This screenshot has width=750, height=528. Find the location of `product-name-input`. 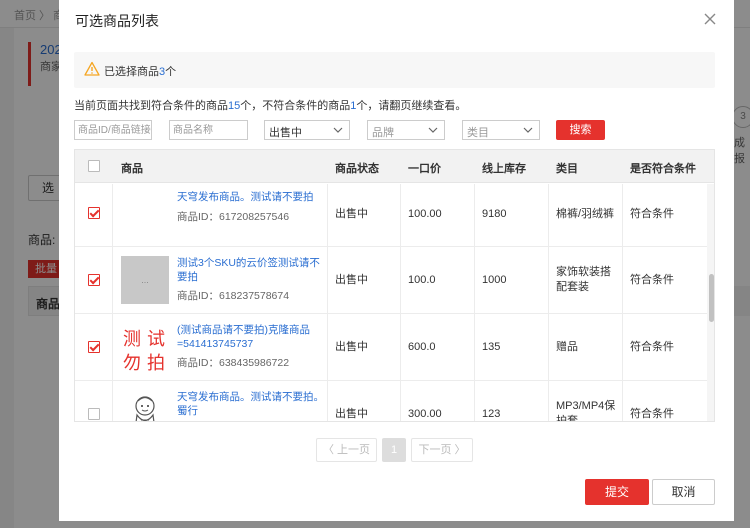

product-name-input is located at coordinates (208, 130).